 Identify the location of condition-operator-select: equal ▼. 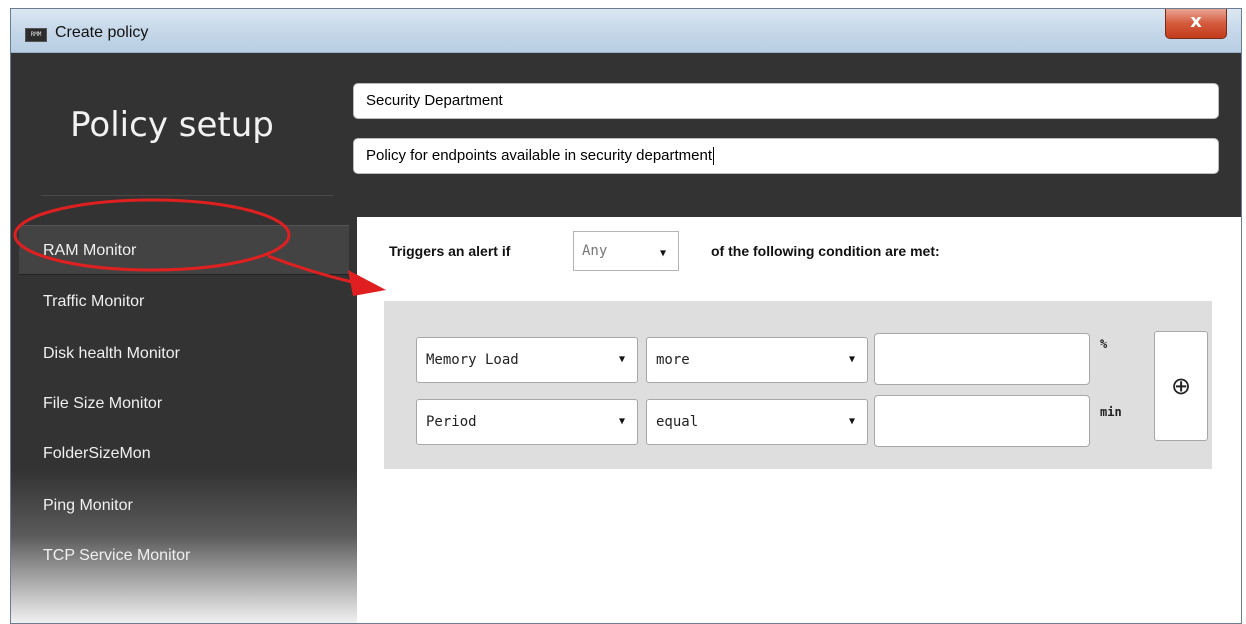
(757, 422).